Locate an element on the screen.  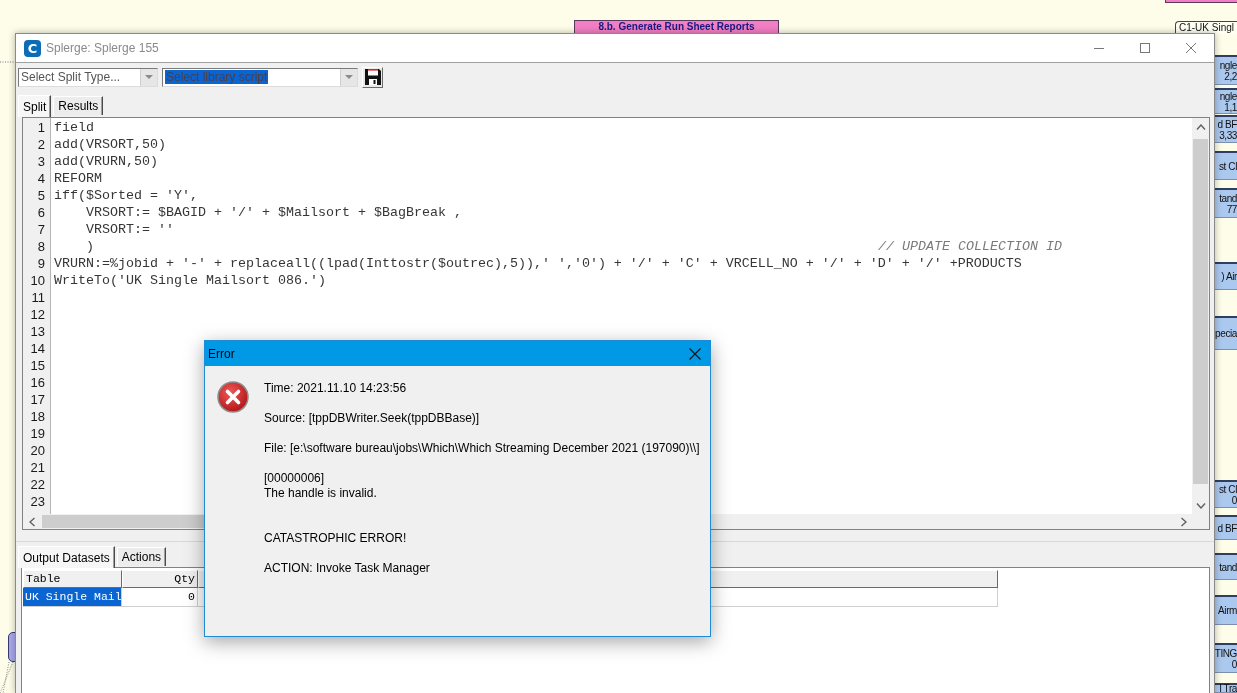
tab: Split is located at coordinates (35, 106).